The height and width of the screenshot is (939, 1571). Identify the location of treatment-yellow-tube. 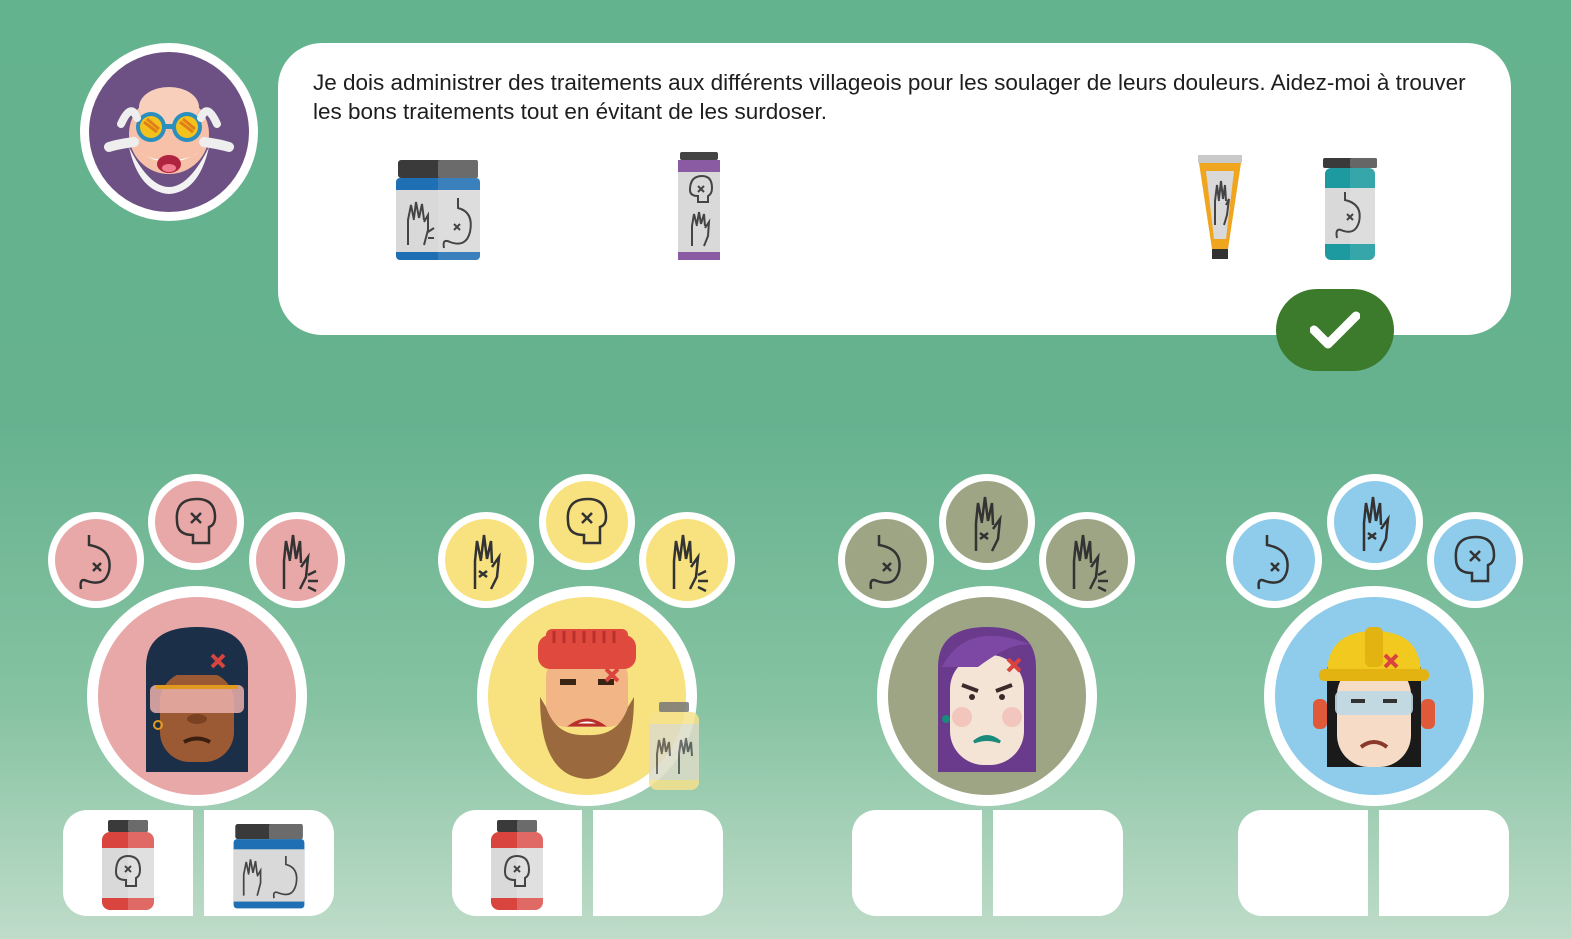
(1220, 210).